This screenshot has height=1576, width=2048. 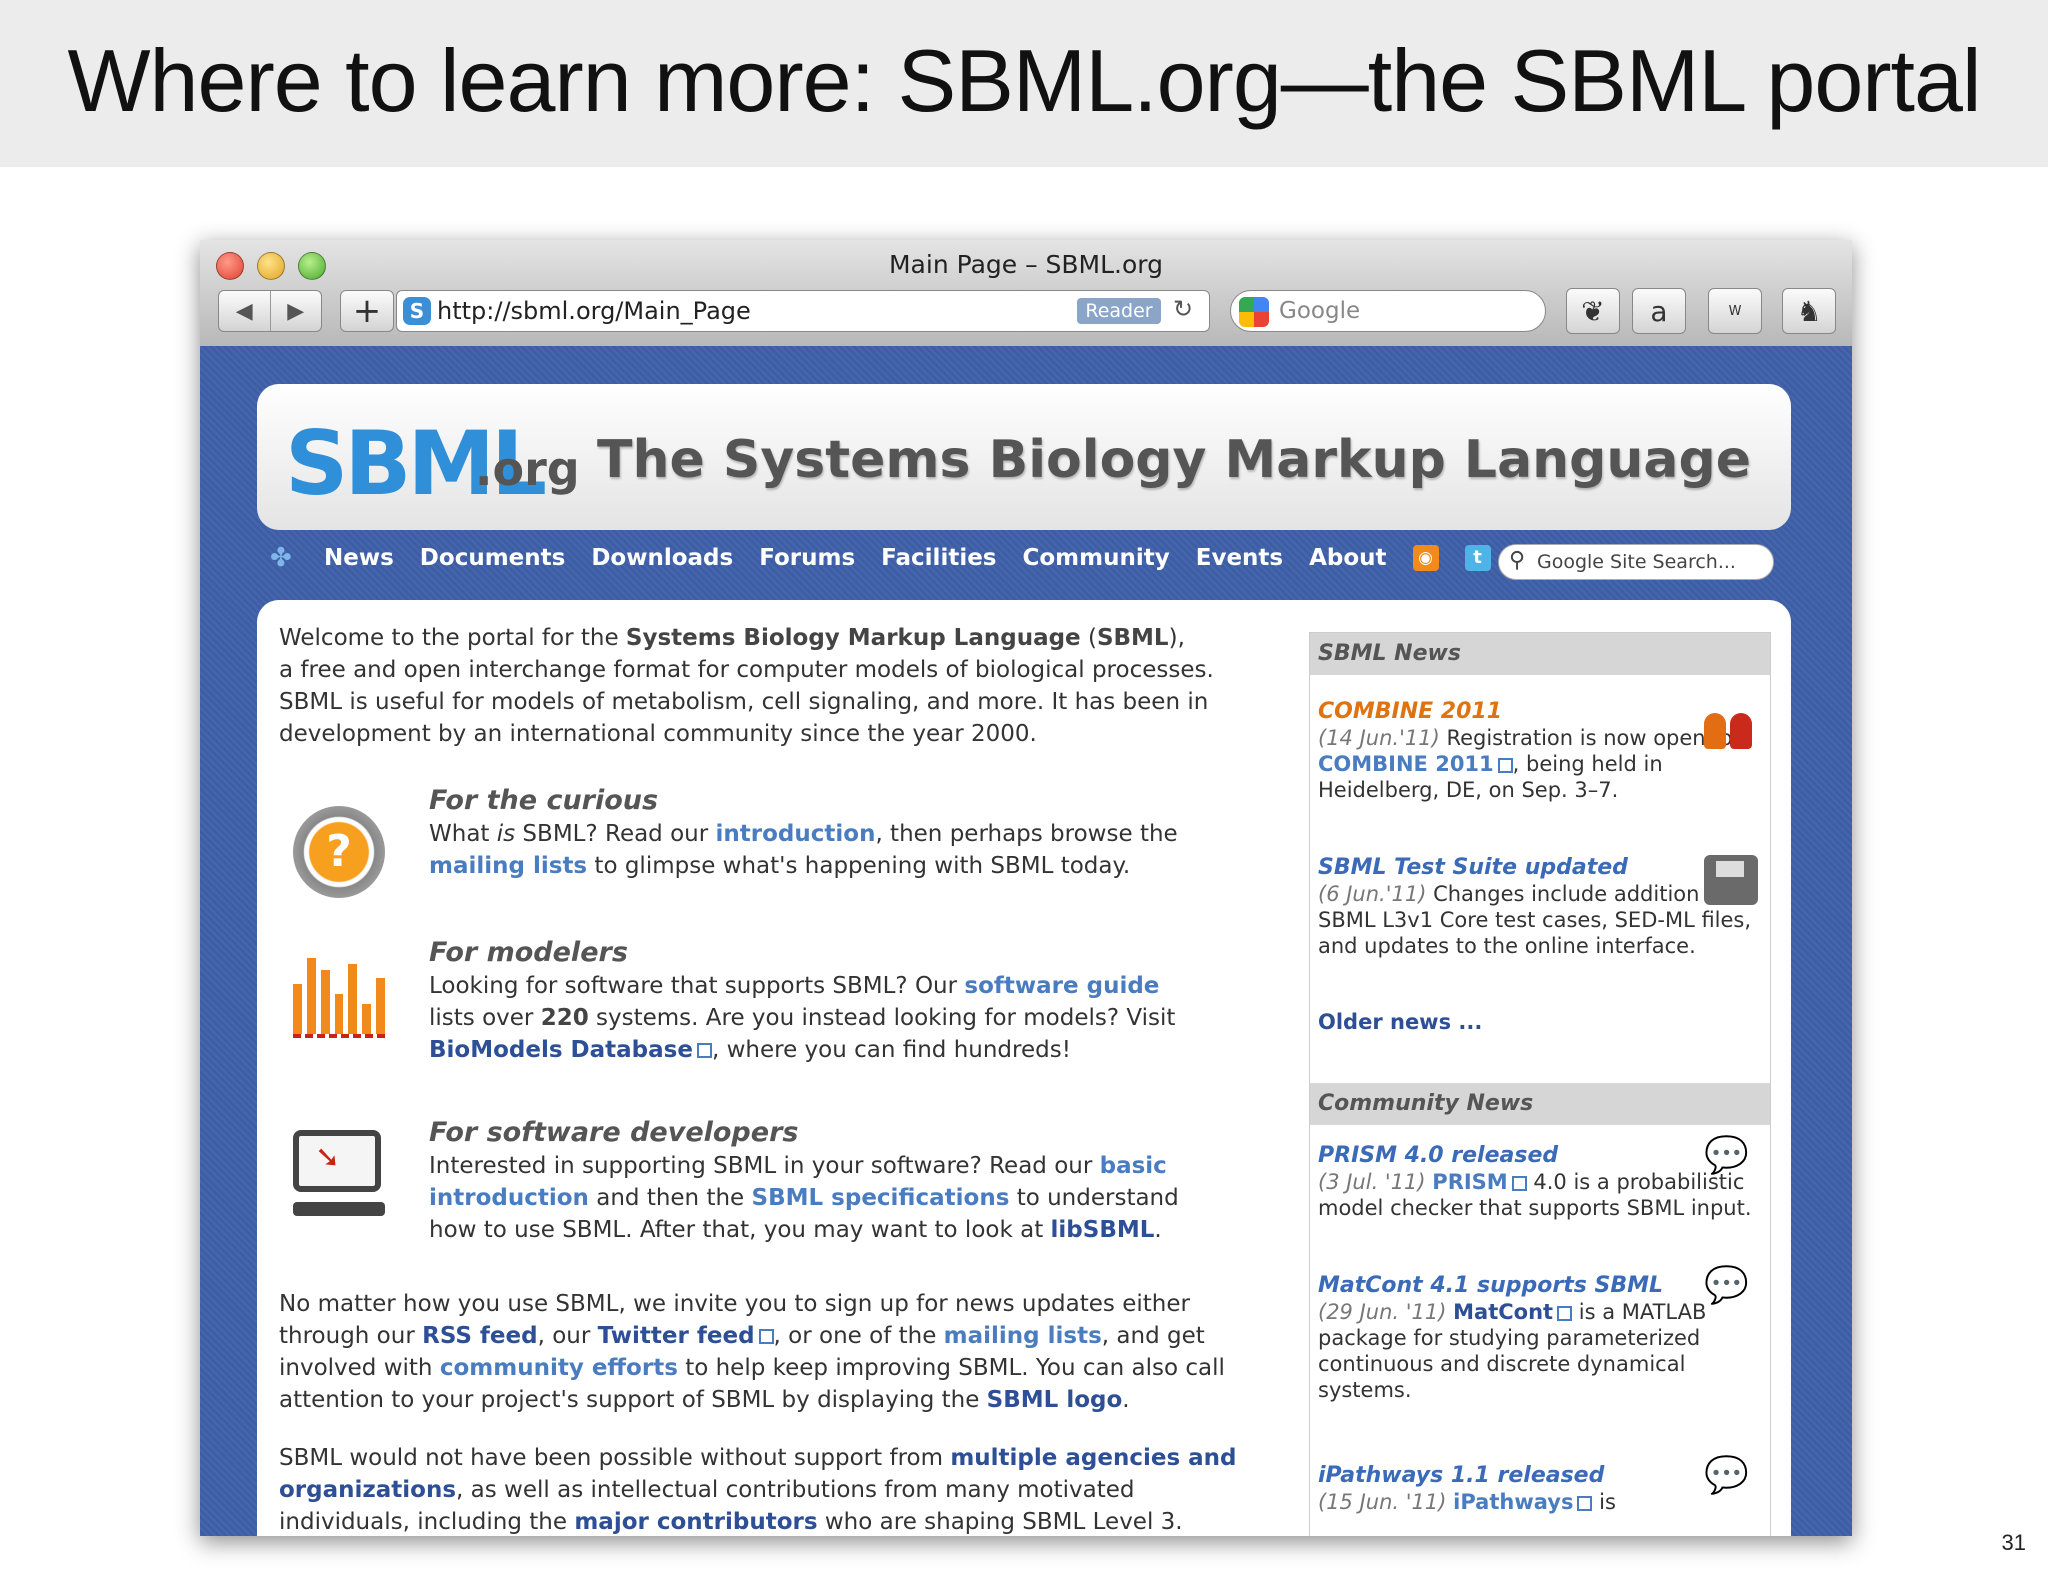 I want to click on nav-facilities: Facilities, so click(x=938, y=558).